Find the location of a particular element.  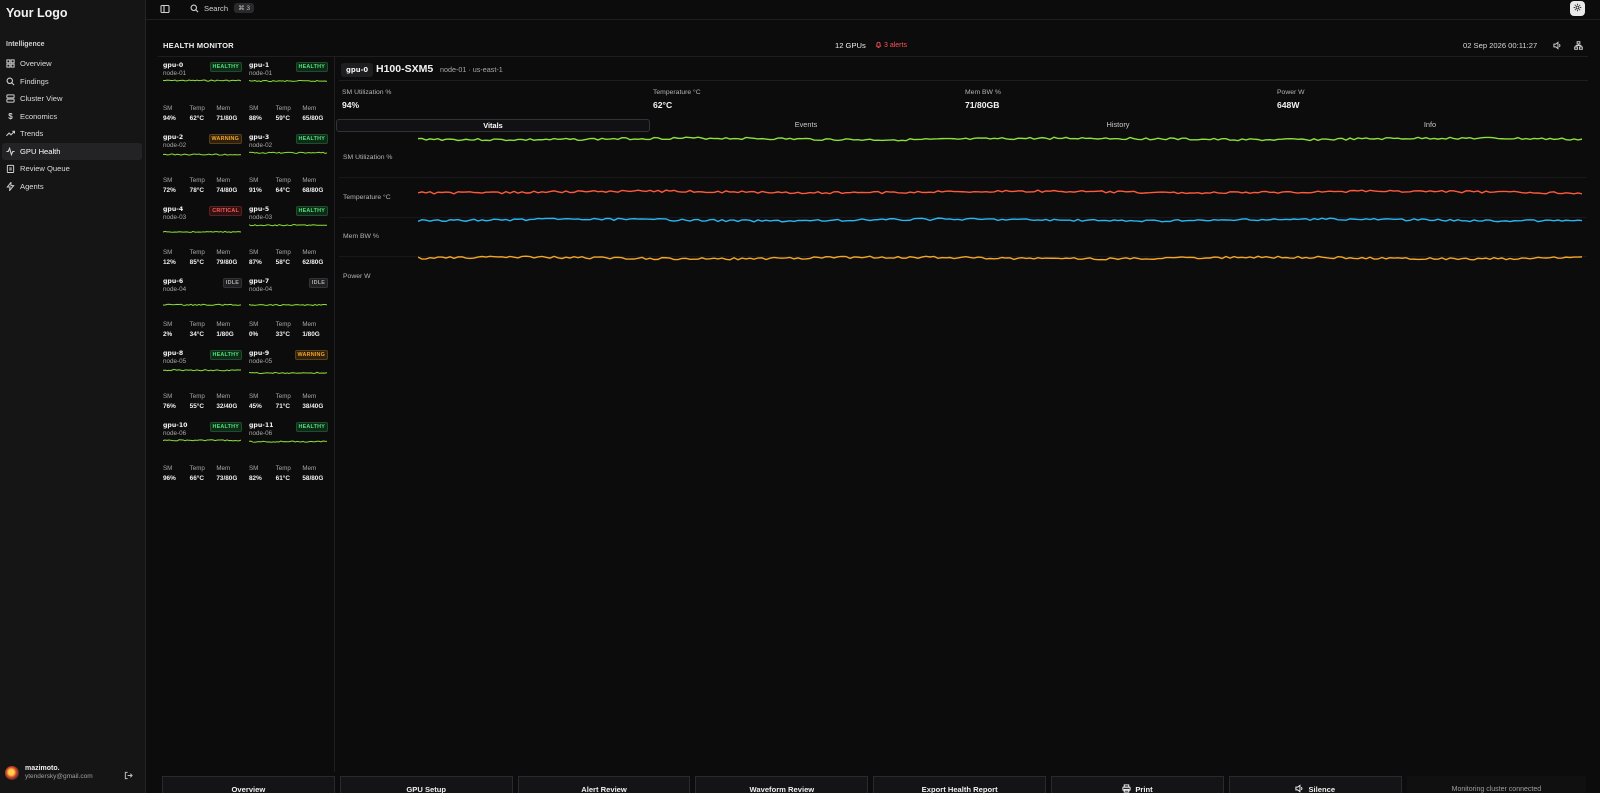

gpu-card-id: gpu-1 is located at coordinates (259, 65).